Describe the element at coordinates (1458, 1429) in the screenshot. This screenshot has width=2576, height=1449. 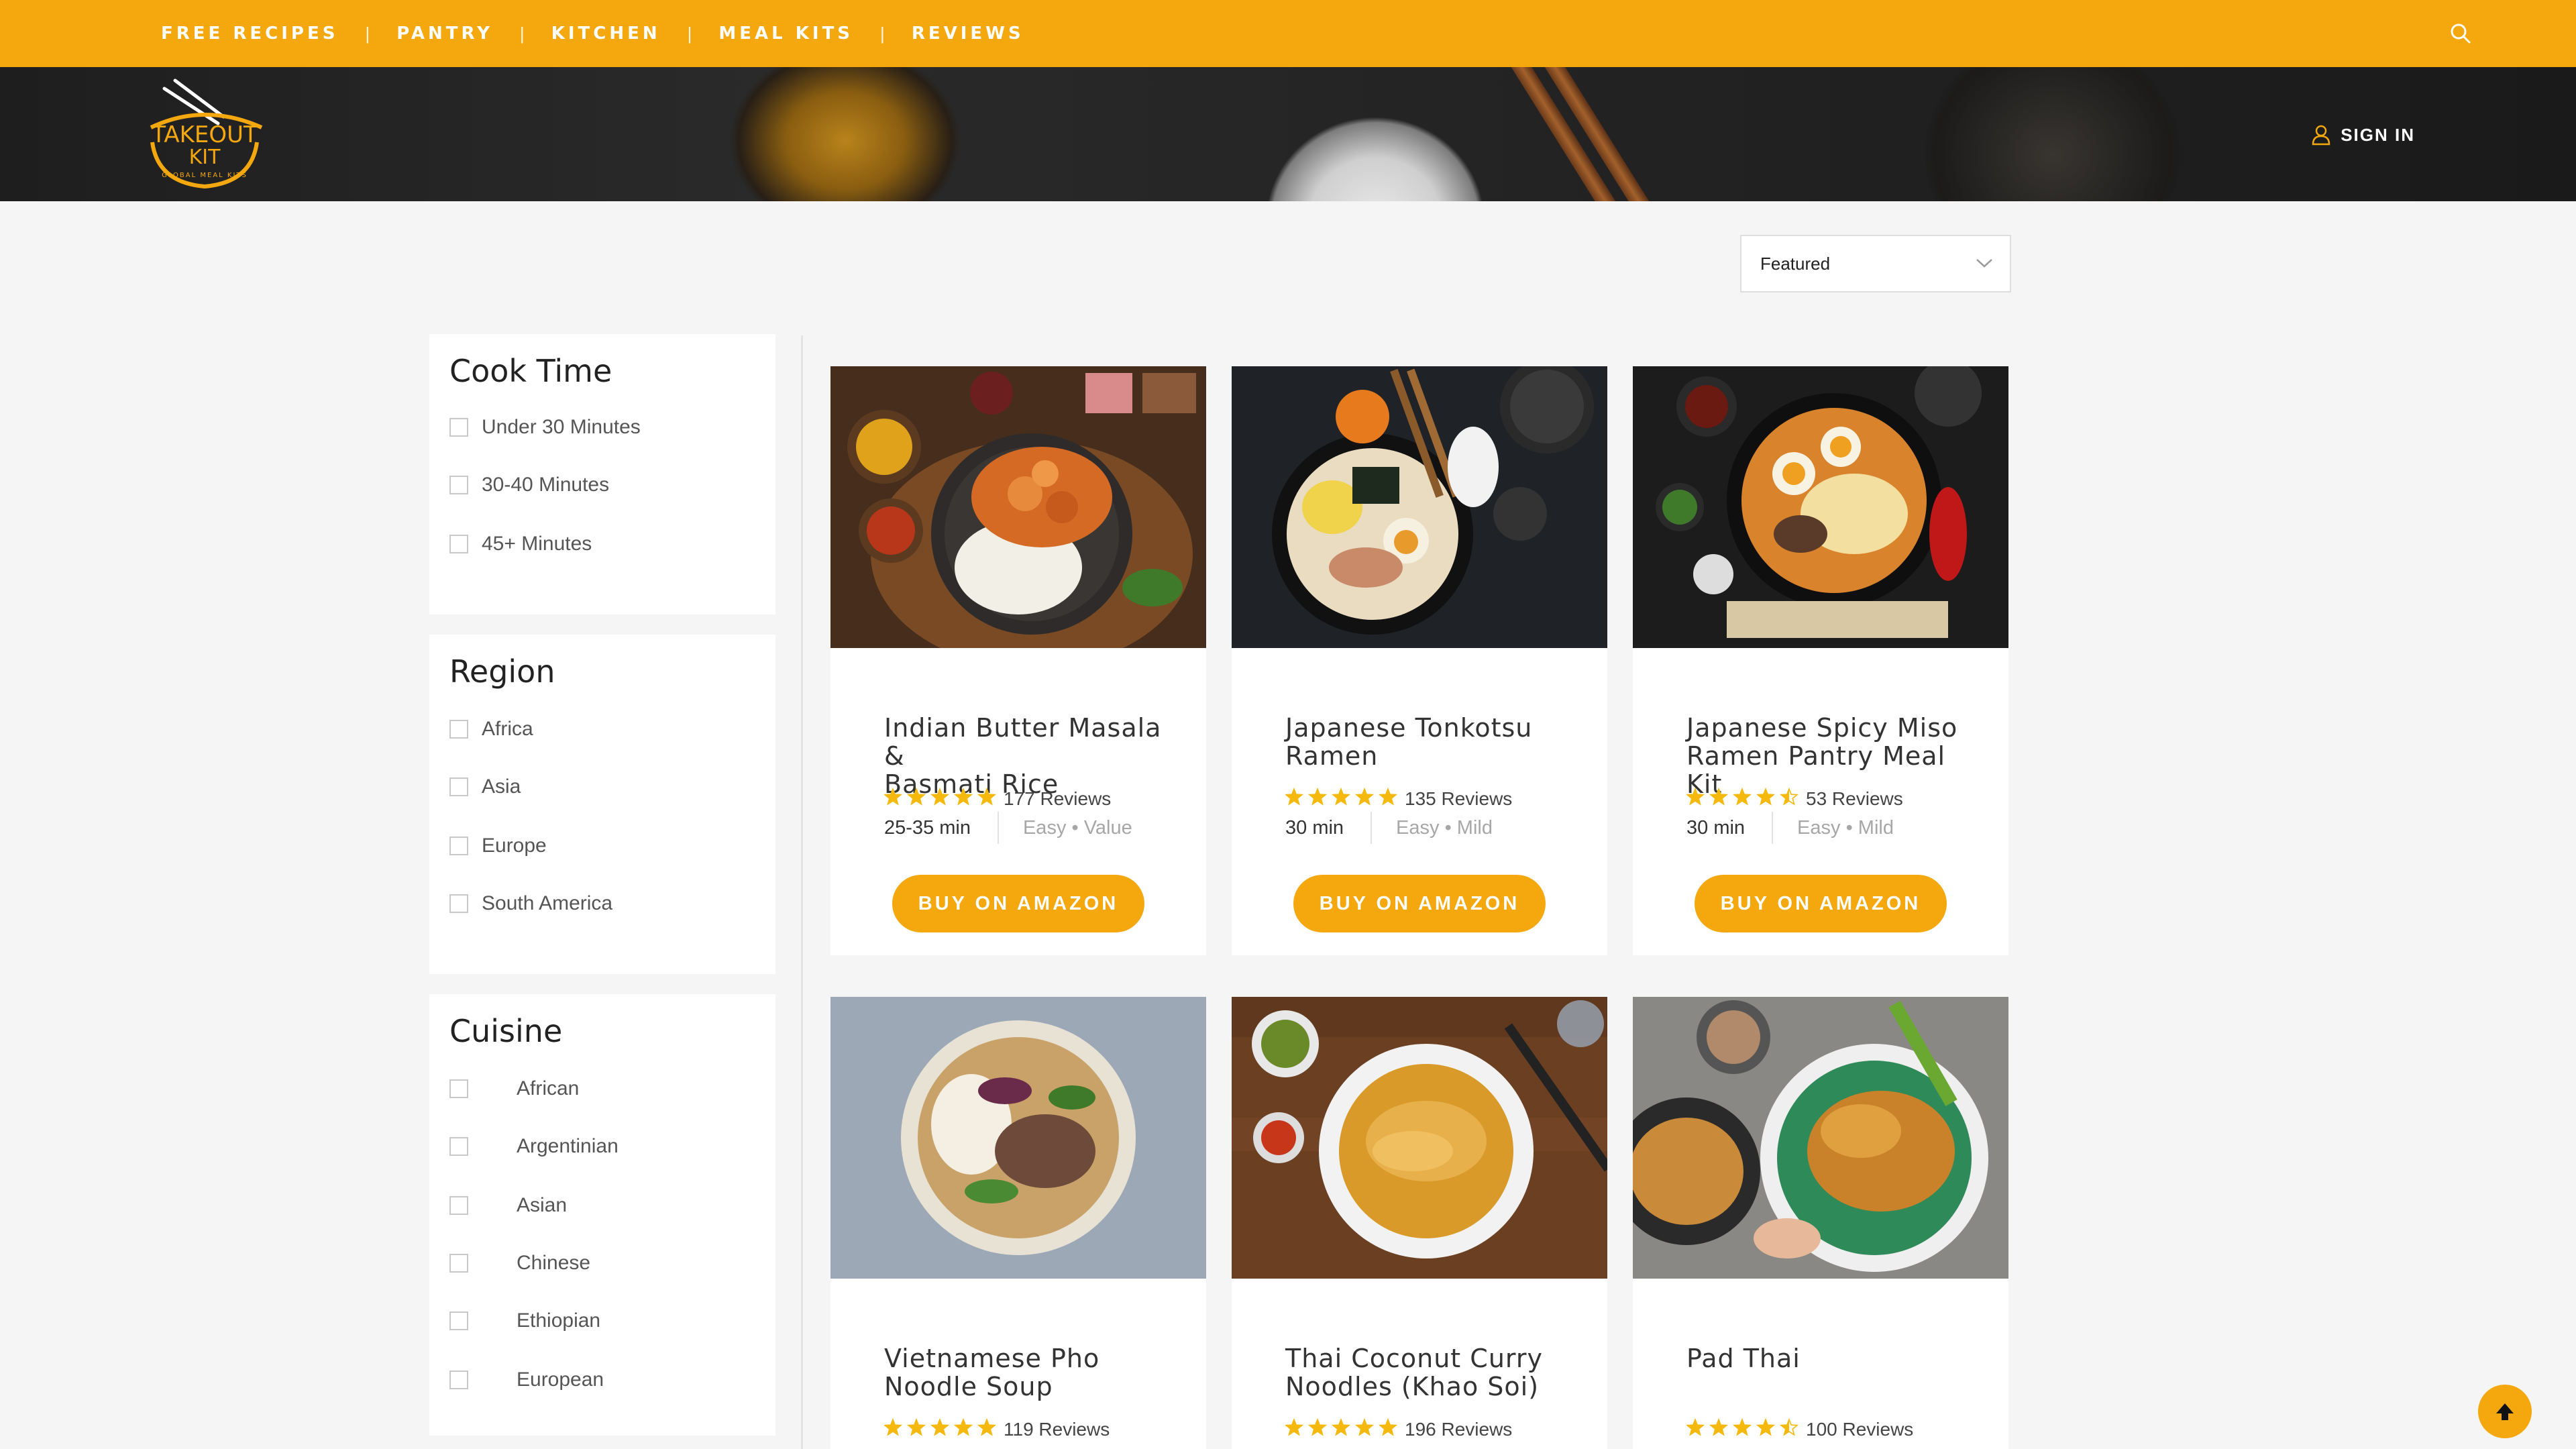
I see `review-count: 196 Reviews` at that location.